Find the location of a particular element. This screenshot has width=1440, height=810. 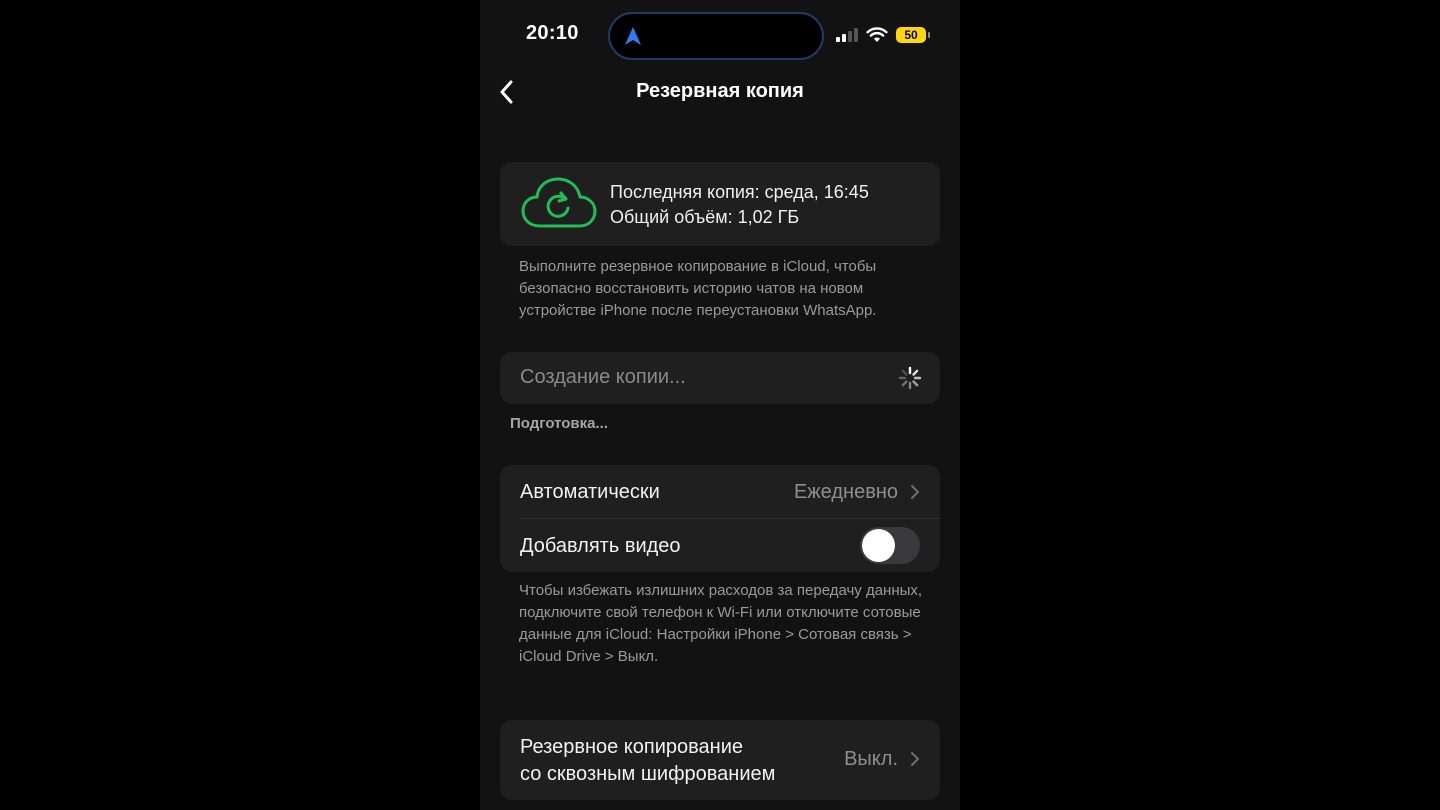

auto-backup-row: Автоматически Ежедневно is located at coordinates (720, 491).